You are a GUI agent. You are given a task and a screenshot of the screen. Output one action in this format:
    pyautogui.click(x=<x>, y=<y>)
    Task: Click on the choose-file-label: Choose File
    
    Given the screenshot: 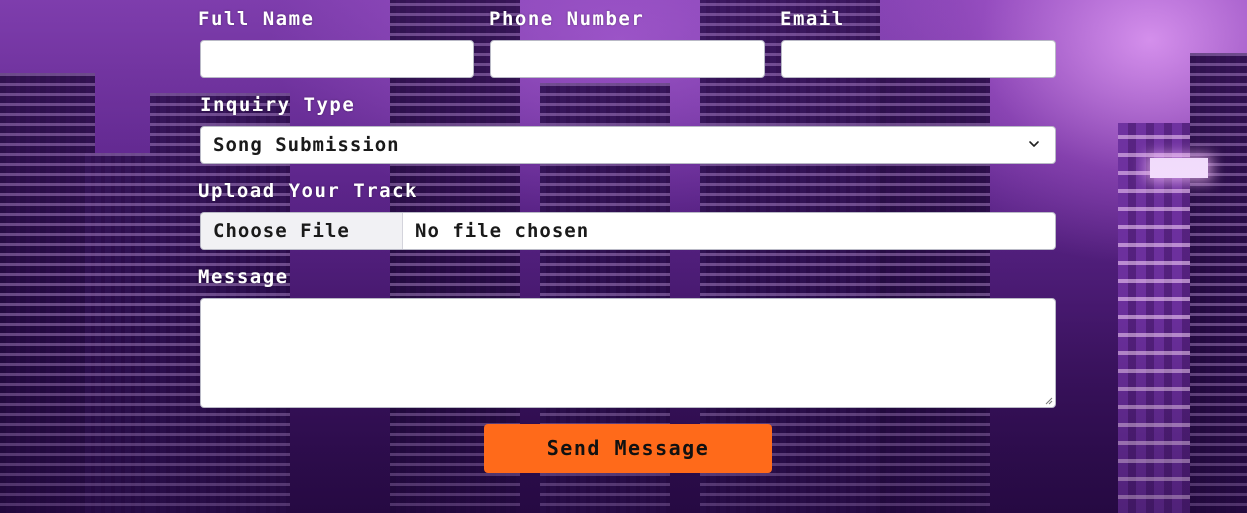 What is the action you would take?
    pyautogui.click(x=281, y=231)
    